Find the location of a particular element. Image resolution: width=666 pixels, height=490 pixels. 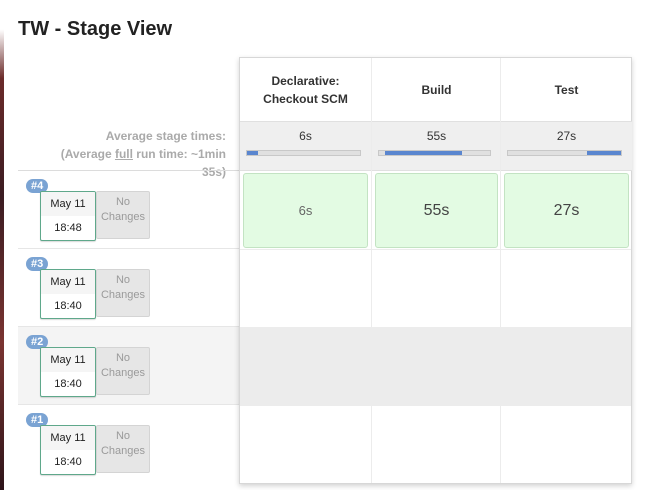

build-time: 18:48 is located at coordinates (68, 228).